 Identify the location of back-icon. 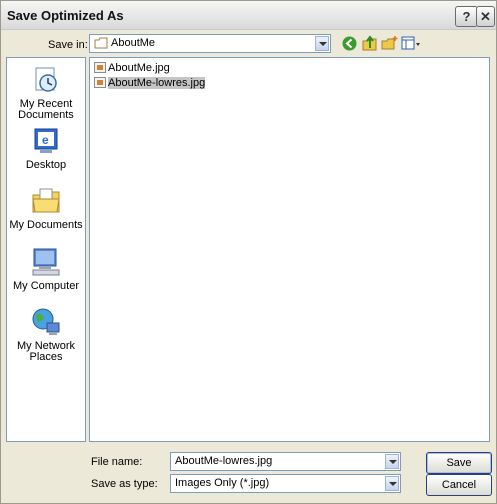
(349, 43).